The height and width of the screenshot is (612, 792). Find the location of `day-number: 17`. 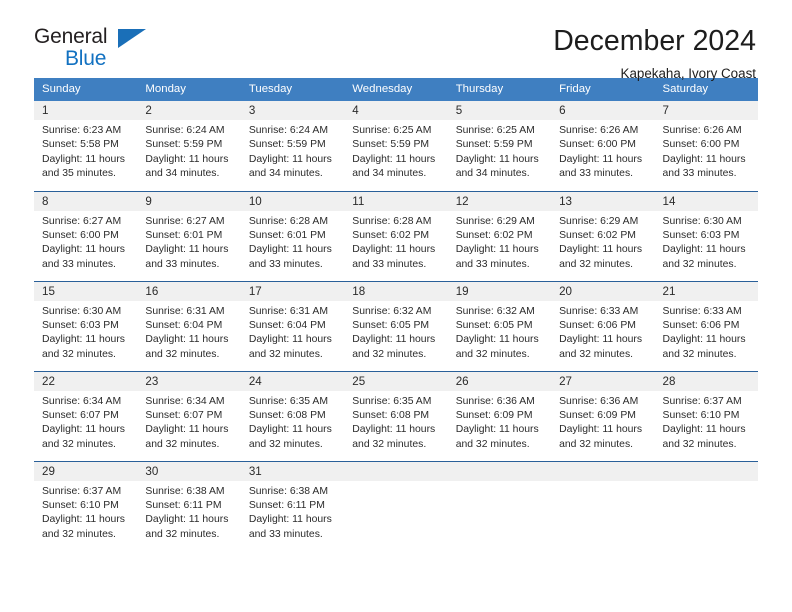

day-number: 17 is located at coordinates (292, 291).